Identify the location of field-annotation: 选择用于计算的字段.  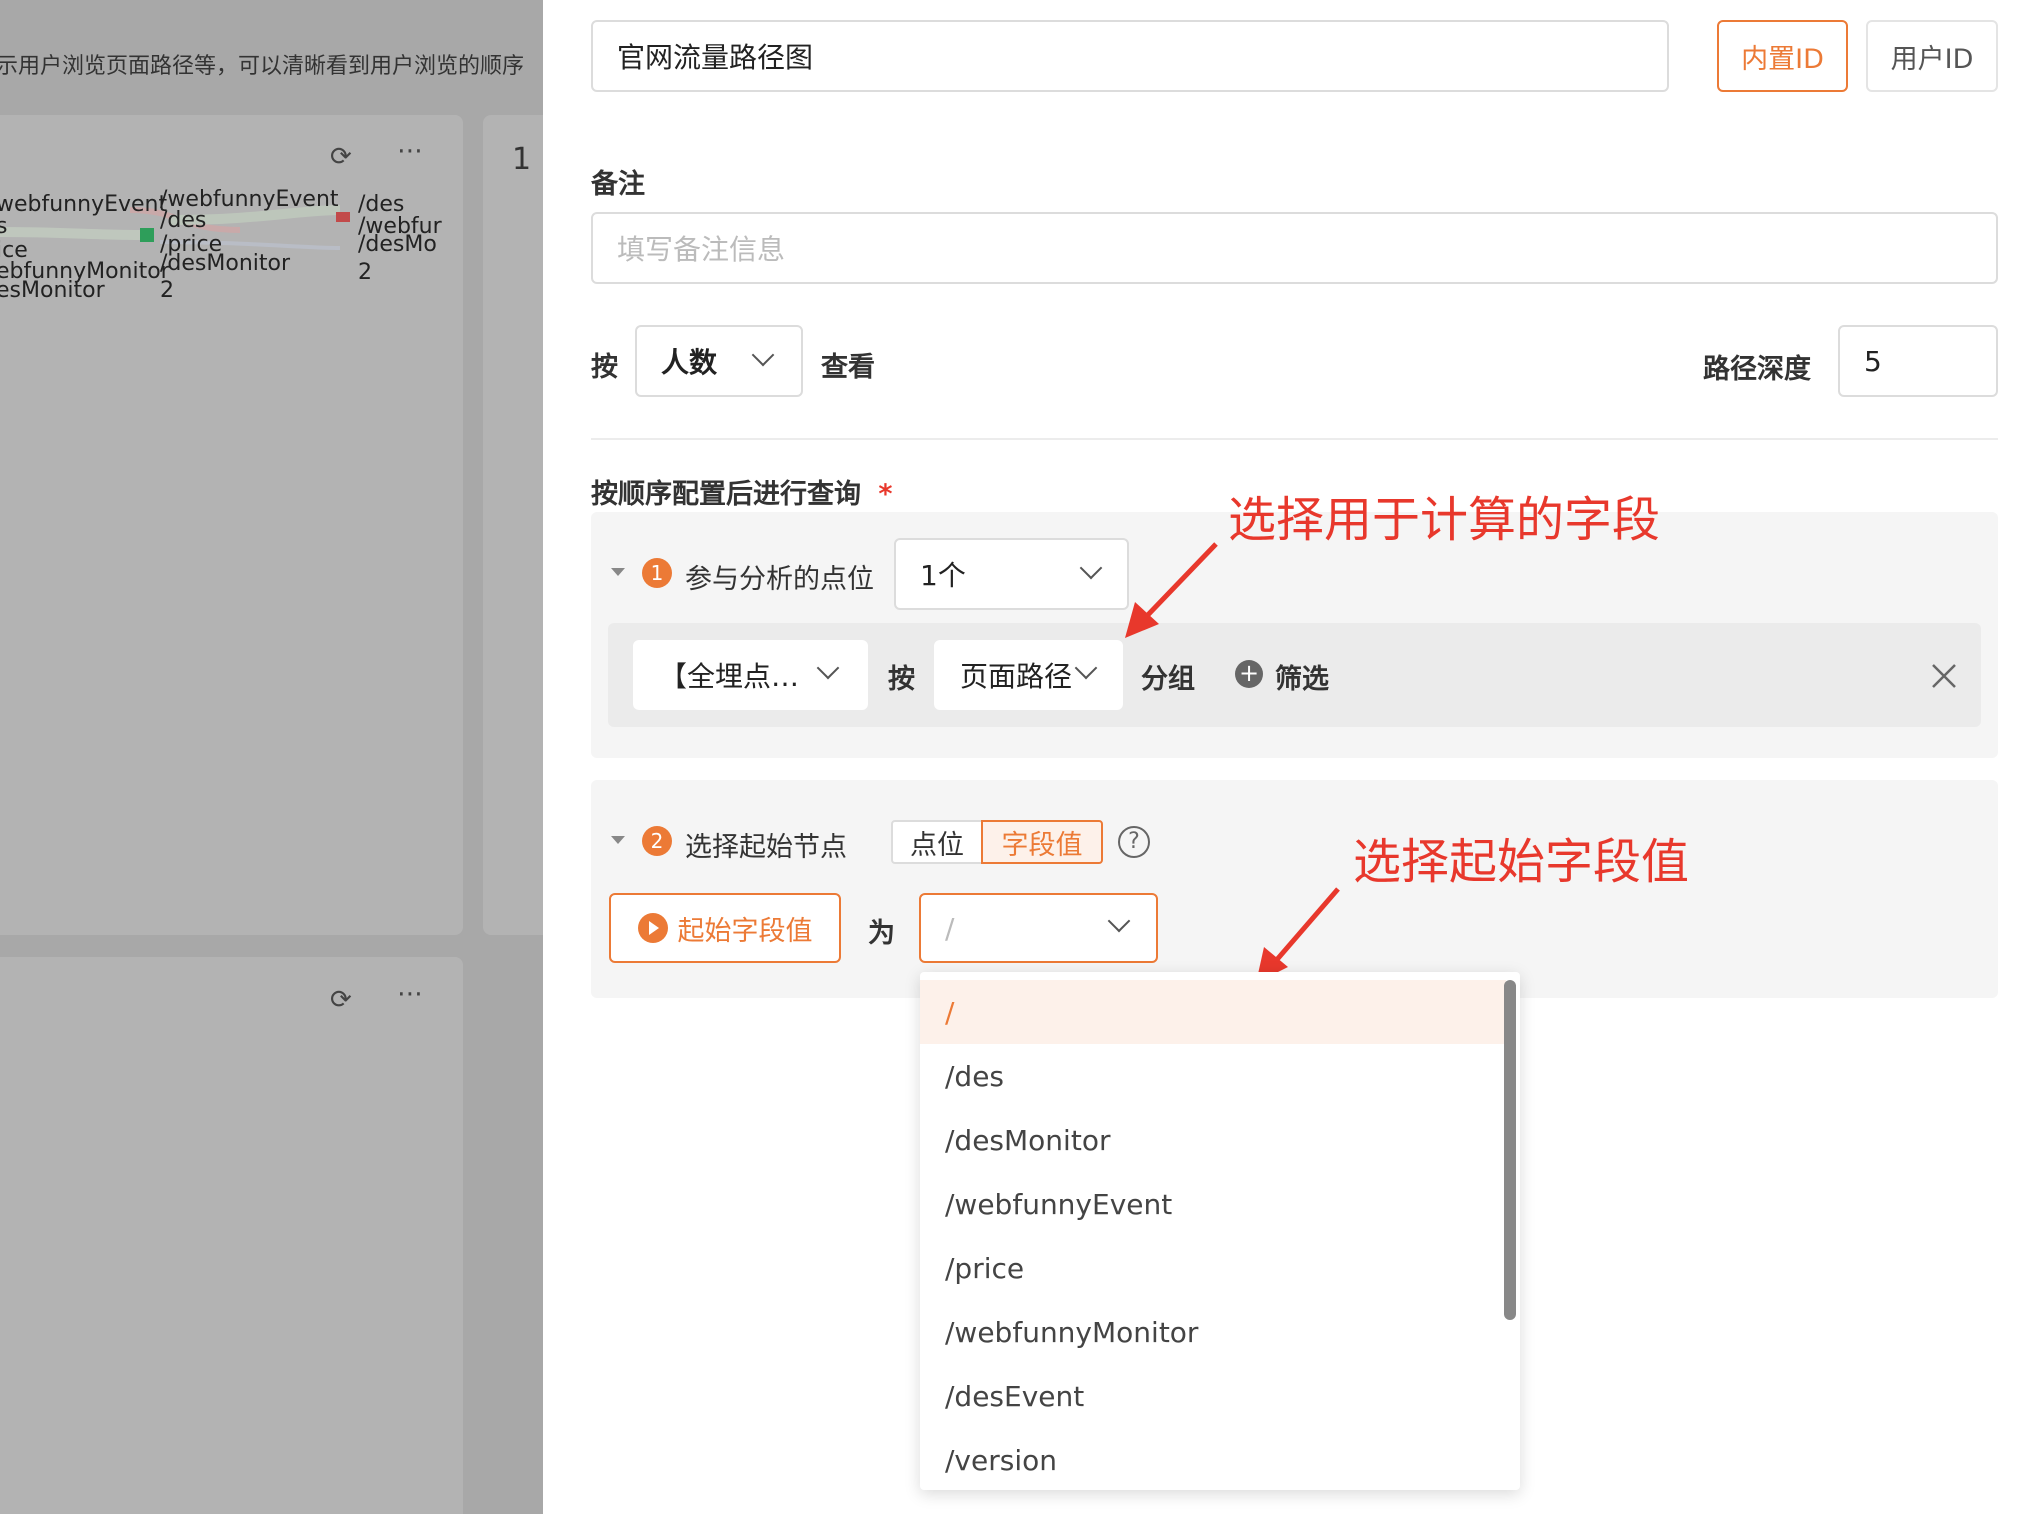
(1444, 520).